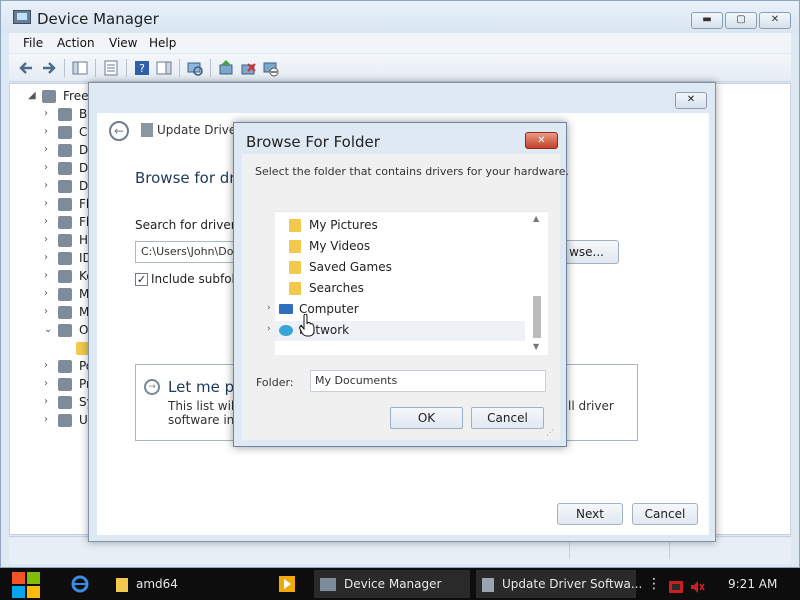  Describe the element at coordinates (270, 68) in the screenshot. I see `disable-icon` at that location.